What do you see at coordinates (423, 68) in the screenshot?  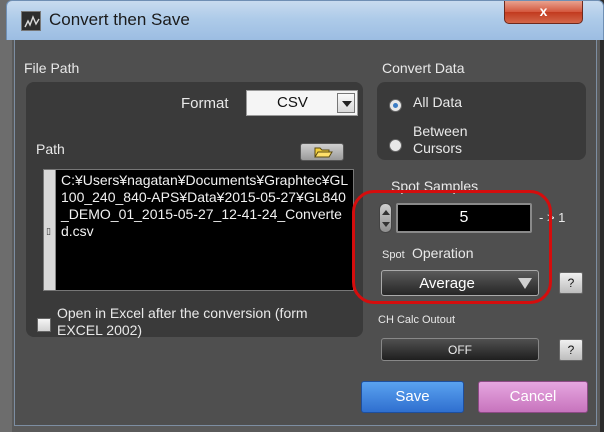 I see `convert-data-section-label: Convert Data` at bounding box center [423, 68].